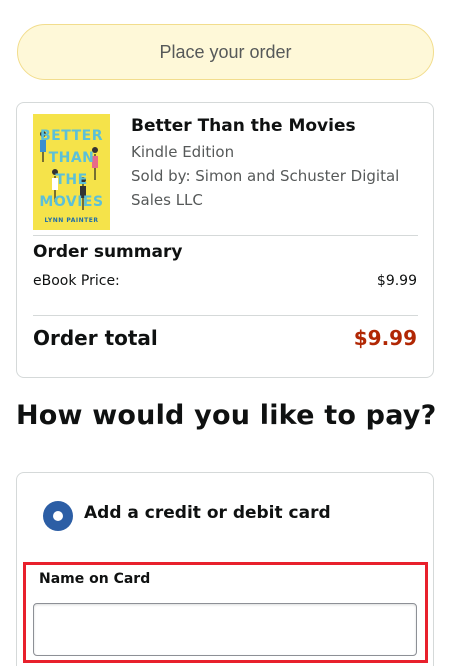 The width and height of the screenshot is (450, 666). Describe the element at coordinates (71, 202) in the screenshot. I see `cover-title-line: MOVIES` at that location.